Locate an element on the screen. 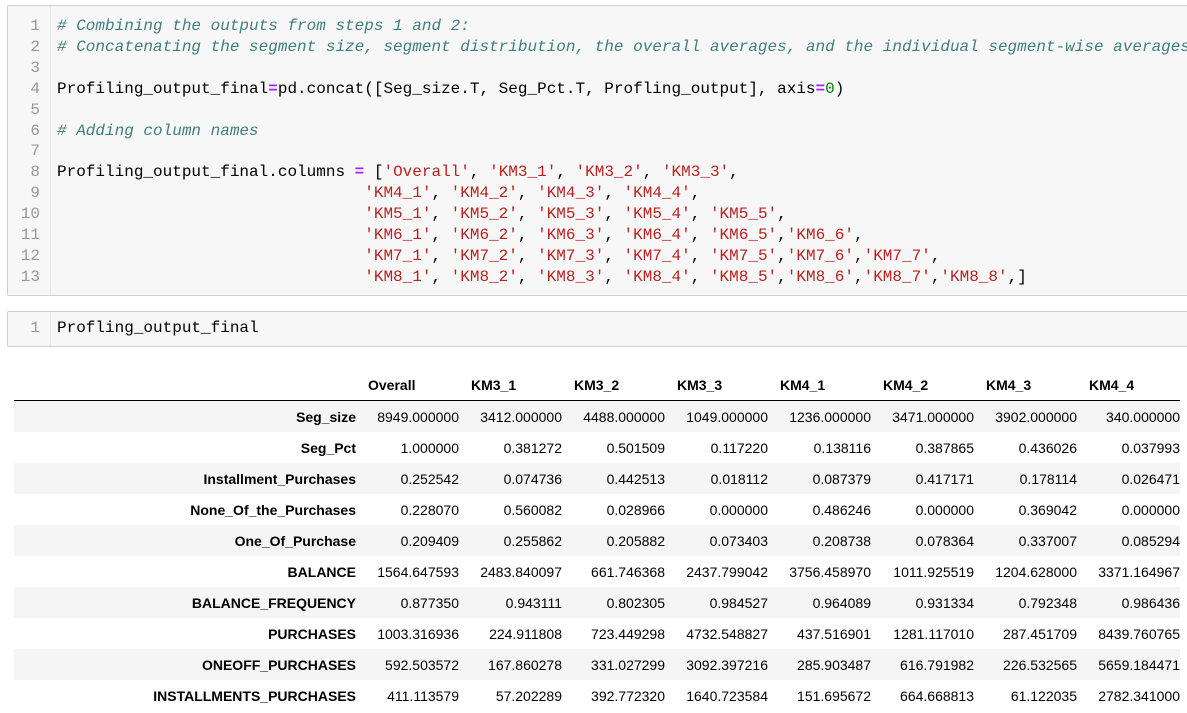  code-token-string: 'KM4_2' is located at coordinates (484, 193).